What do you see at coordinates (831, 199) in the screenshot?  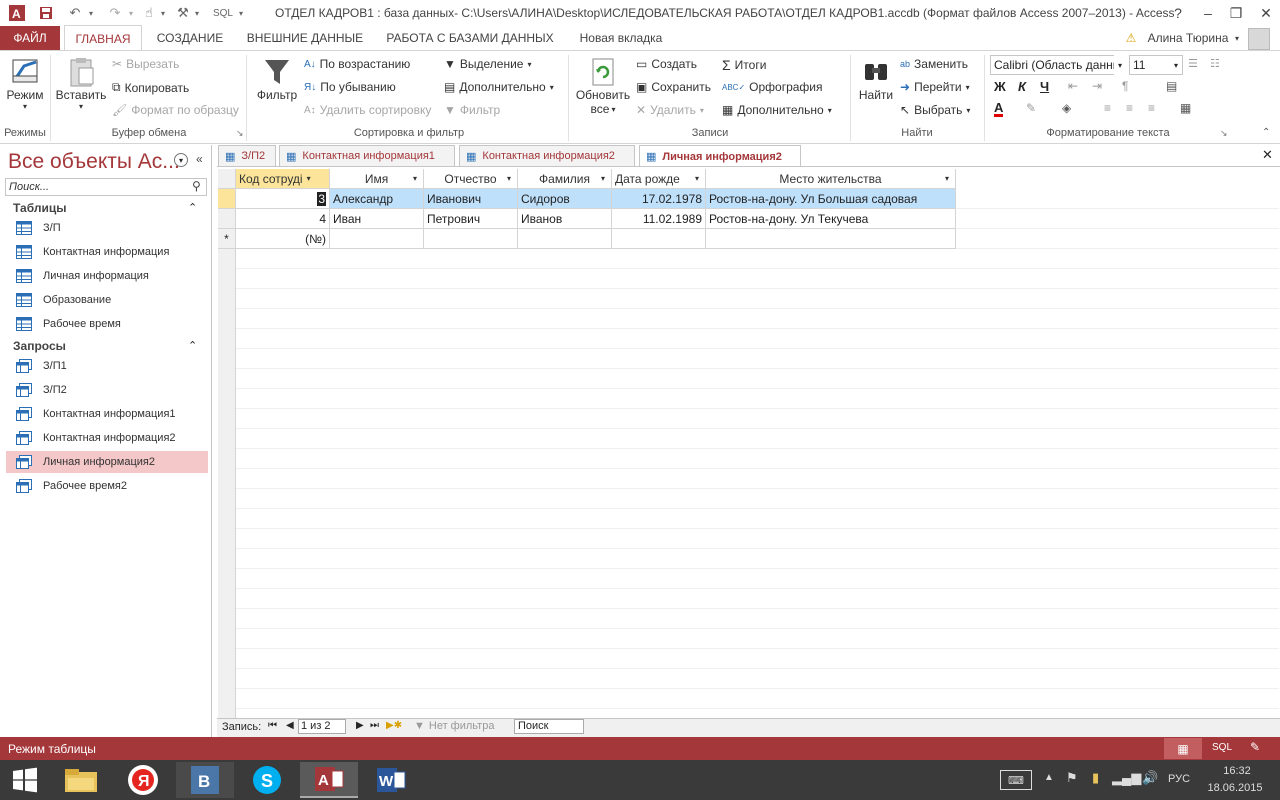 I see `table-cell: Ростов-на-дону. Ул Большая садовая` at bounding box center [831, 199].